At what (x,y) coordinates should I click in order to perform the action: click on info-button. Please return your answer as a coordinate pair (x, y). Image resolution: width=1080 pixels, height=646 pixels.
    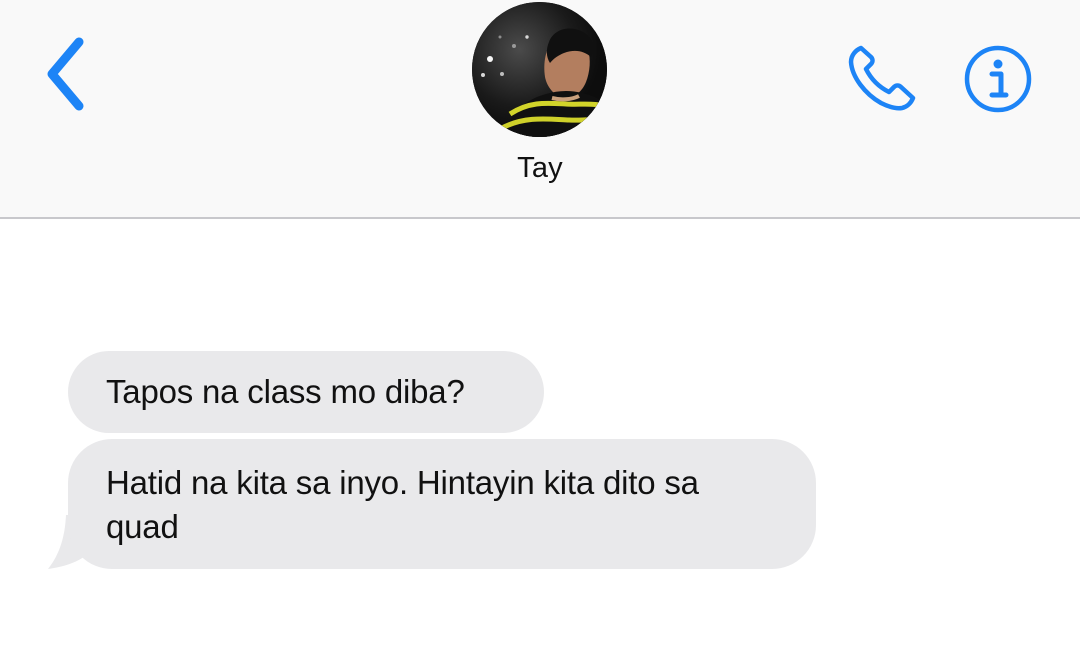
    Looking at the image, I should click on (997, 78).